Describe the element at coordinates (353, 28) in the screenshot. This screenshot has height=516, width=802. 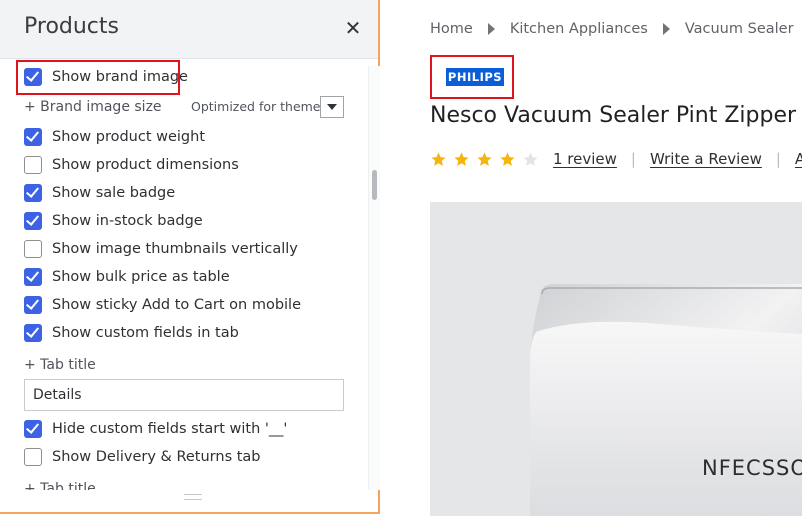
I see `close-icon: ✕` at that location.